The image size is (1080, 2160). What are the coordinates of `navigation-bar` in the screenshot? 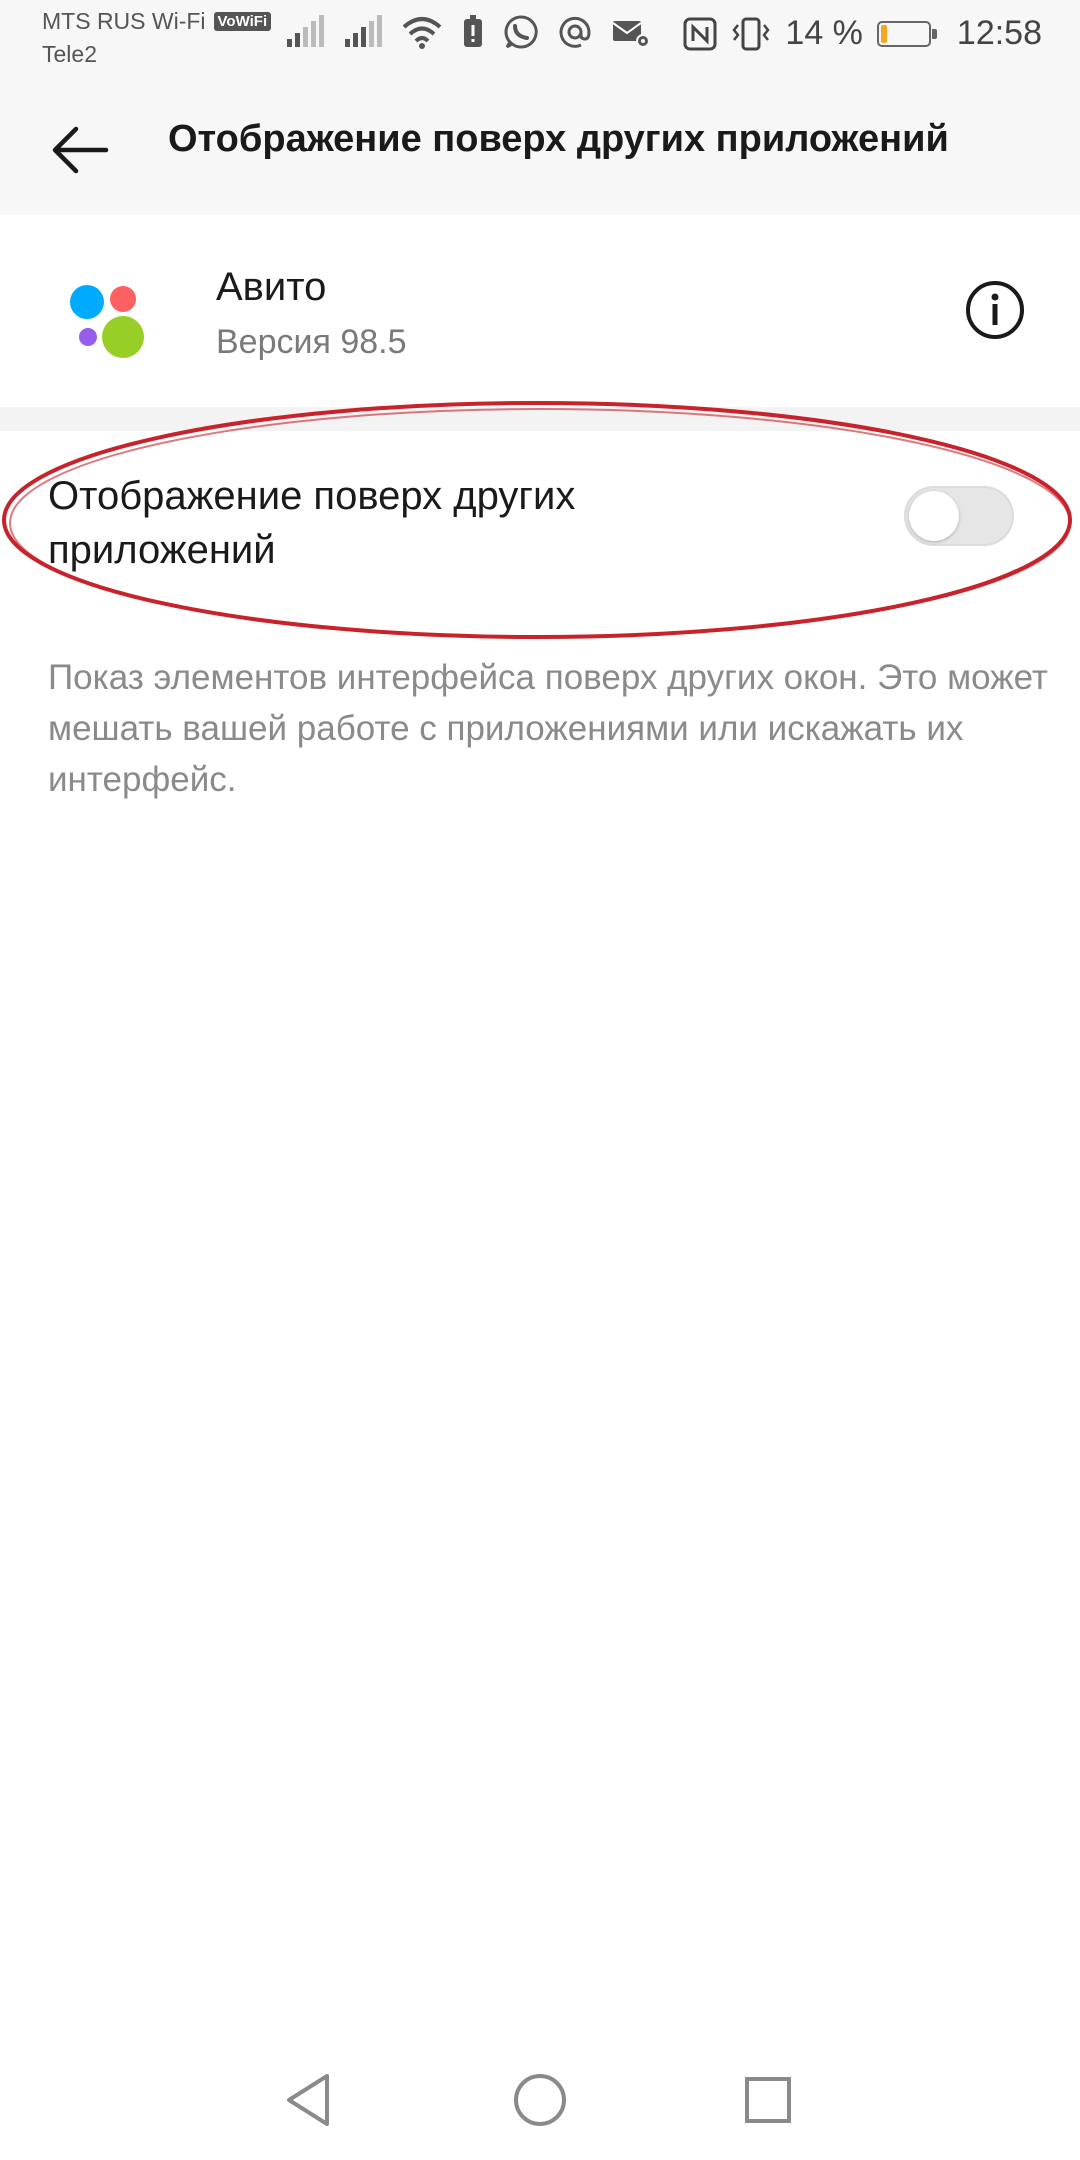 It's located at (540, 2100).